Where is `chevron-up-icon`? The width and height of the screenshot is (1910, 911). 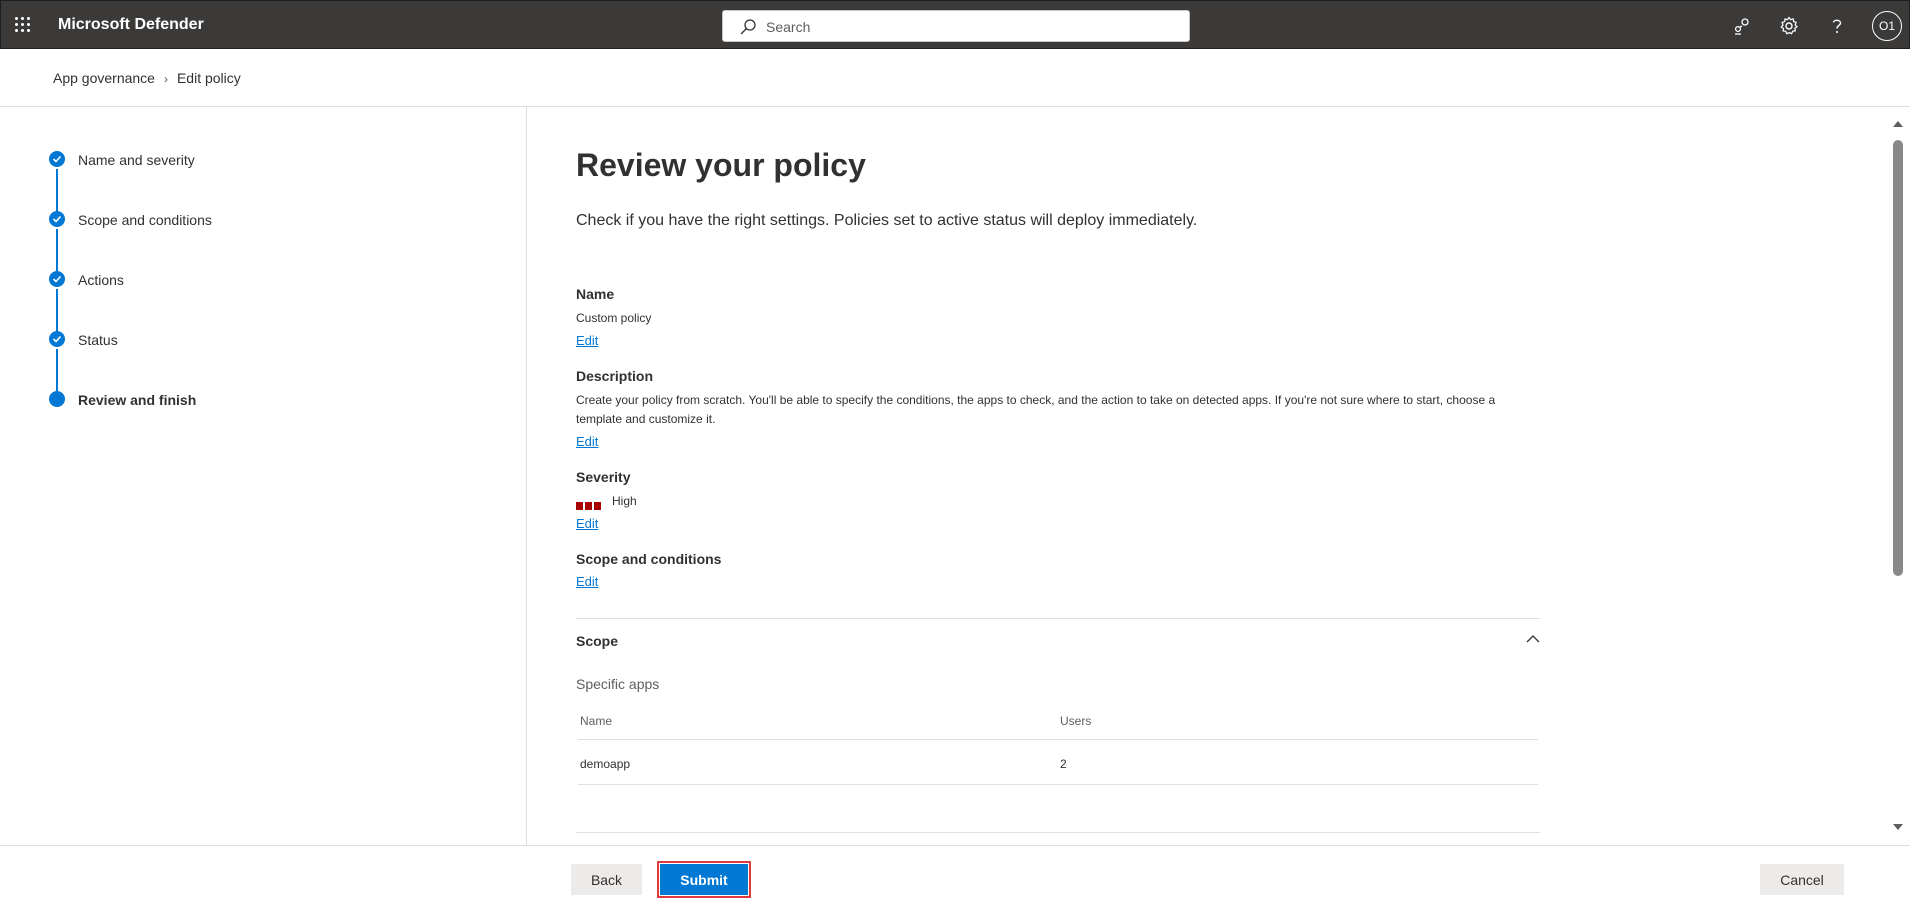 chevron-up-icon is located at coordinates (1533, 639).